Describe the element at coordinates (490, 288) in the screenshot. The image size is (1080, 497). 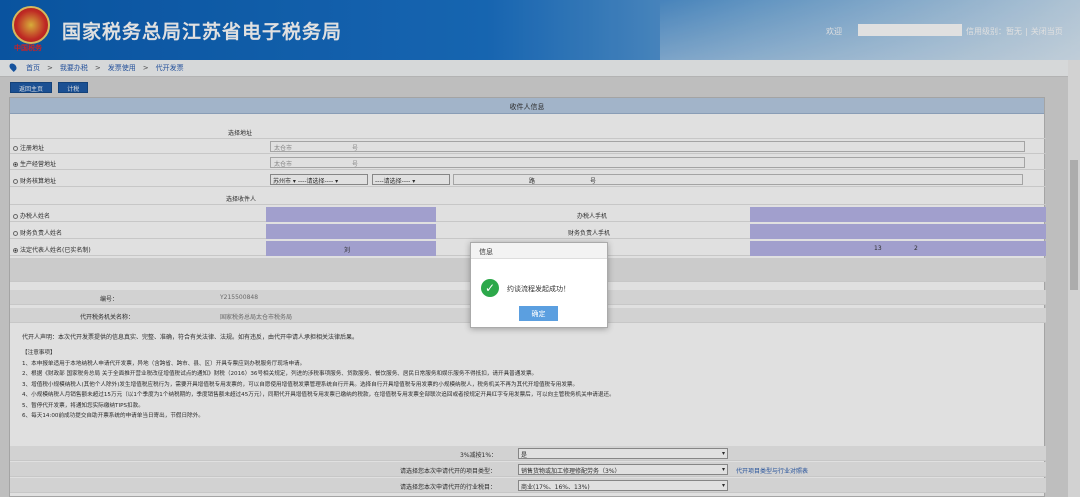
I see `success-check-icon: ✓` at that location.